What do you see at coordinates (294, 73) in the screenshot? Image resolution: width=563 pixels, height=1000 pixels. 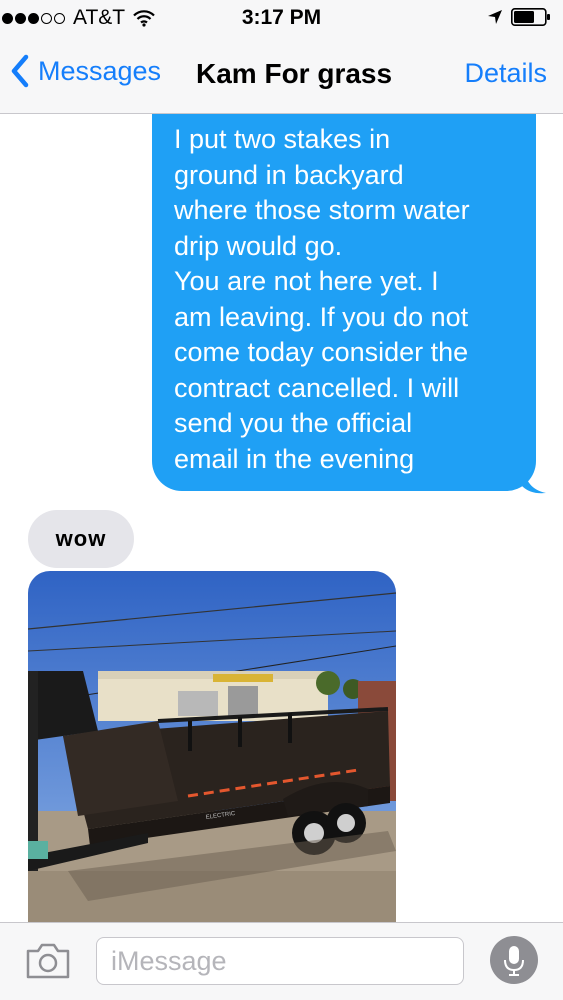 I see `conversation-title: Kam For grass` at bounding box center [294, 73].